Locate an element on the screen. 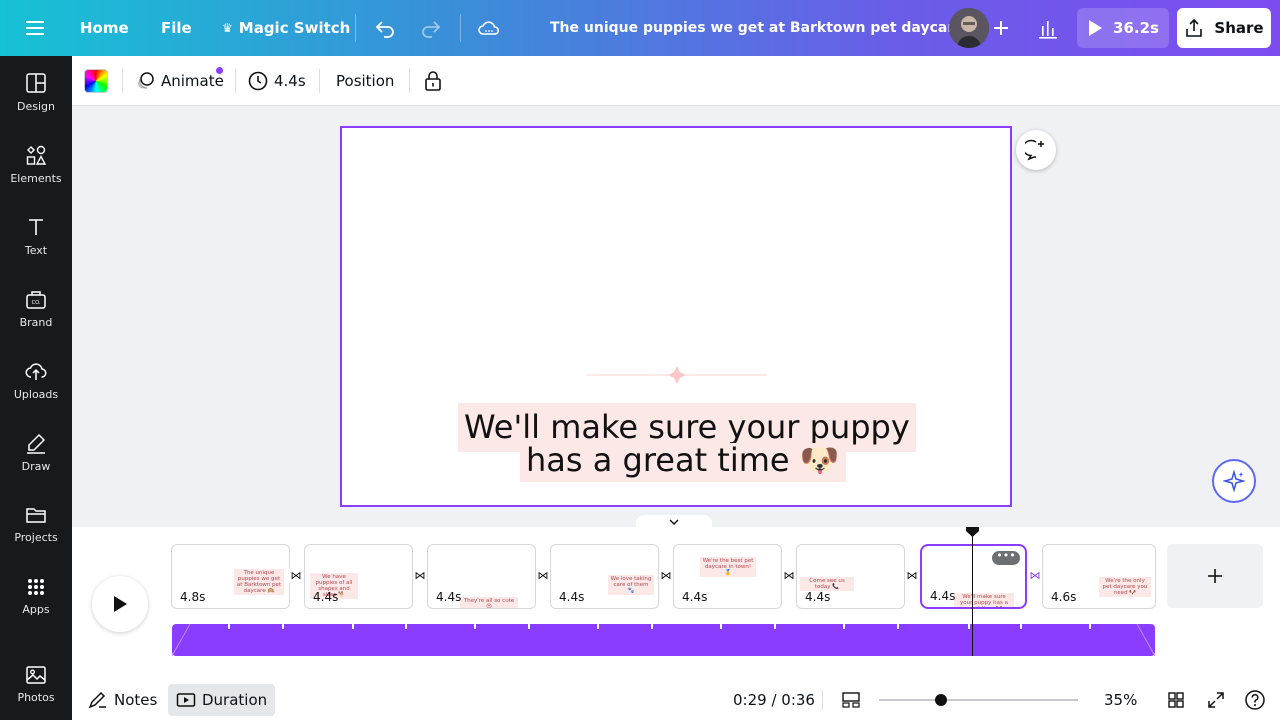 The image size is (1280, 720). text-icon is located at coordinates (36, 226).